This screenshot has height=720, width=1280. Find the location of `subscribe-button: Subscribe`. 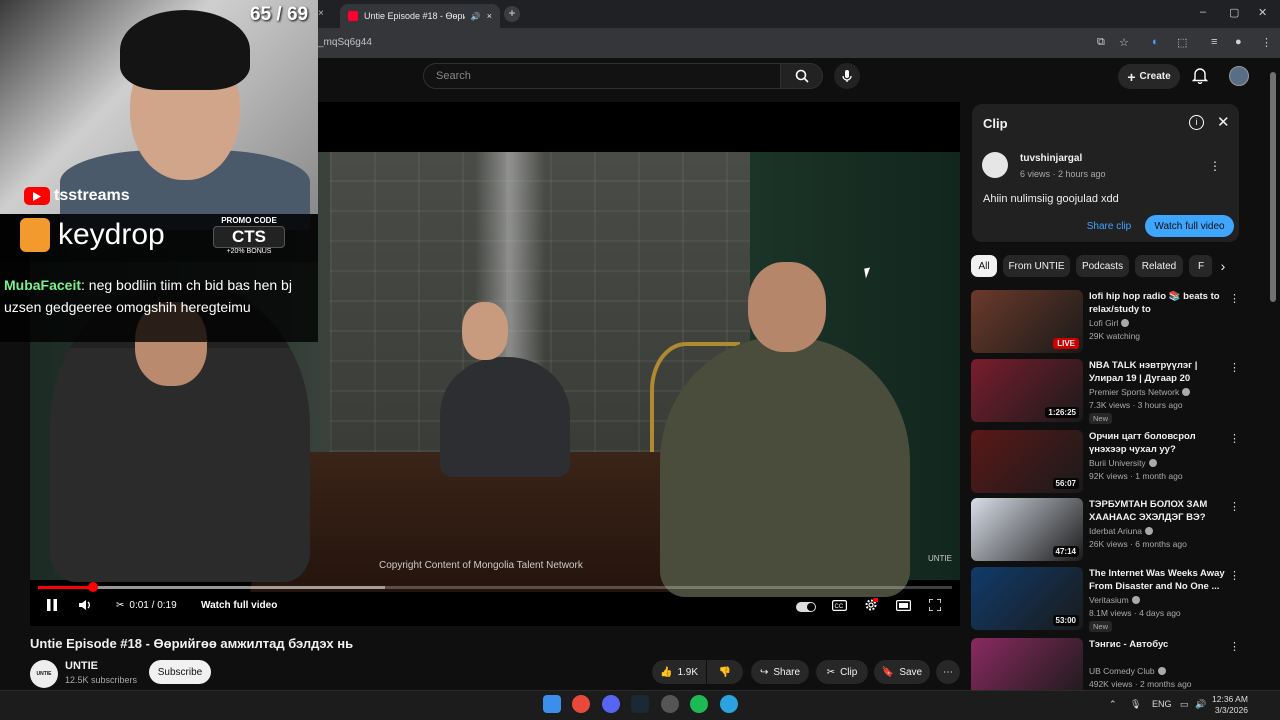

subscribe-button: Subscribe is located at coordinates (180, 672).